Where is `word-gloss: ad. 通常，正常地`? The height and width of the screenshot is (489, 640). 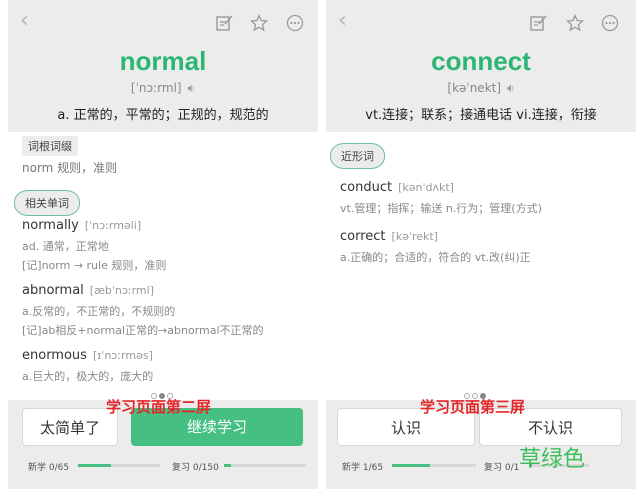 word-gloss: ad. 通常，正常地 is located at coordinates (65, 246).